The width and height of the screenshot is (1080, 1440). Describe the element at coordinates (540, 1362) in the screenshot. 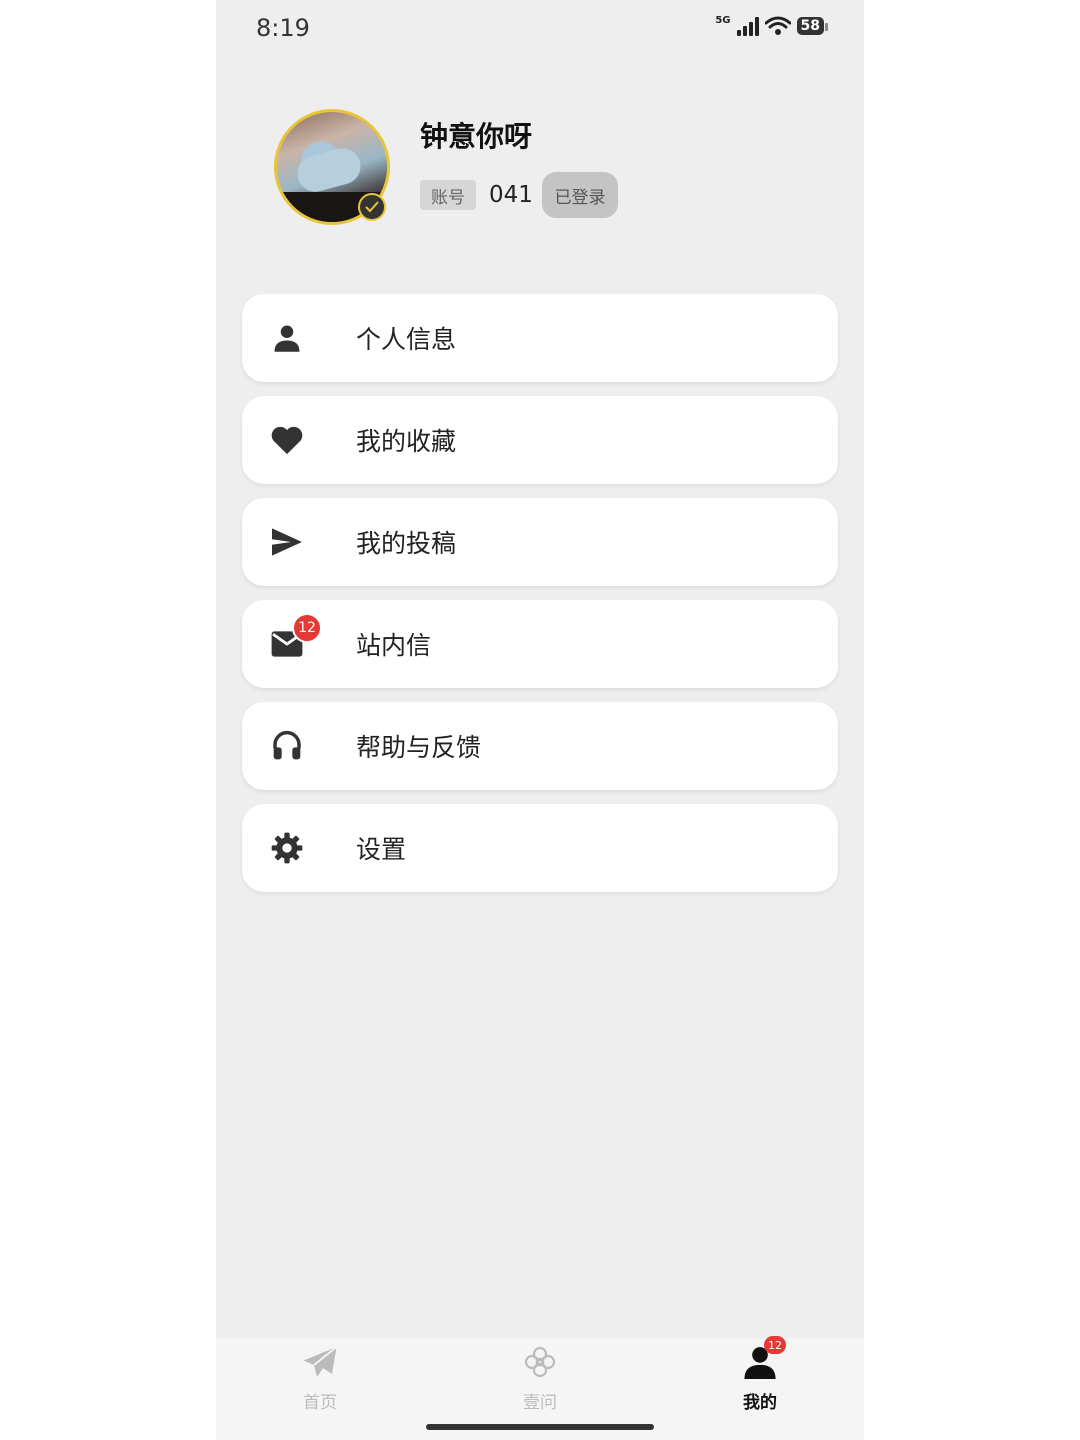

I see `flower-icon` at that location.